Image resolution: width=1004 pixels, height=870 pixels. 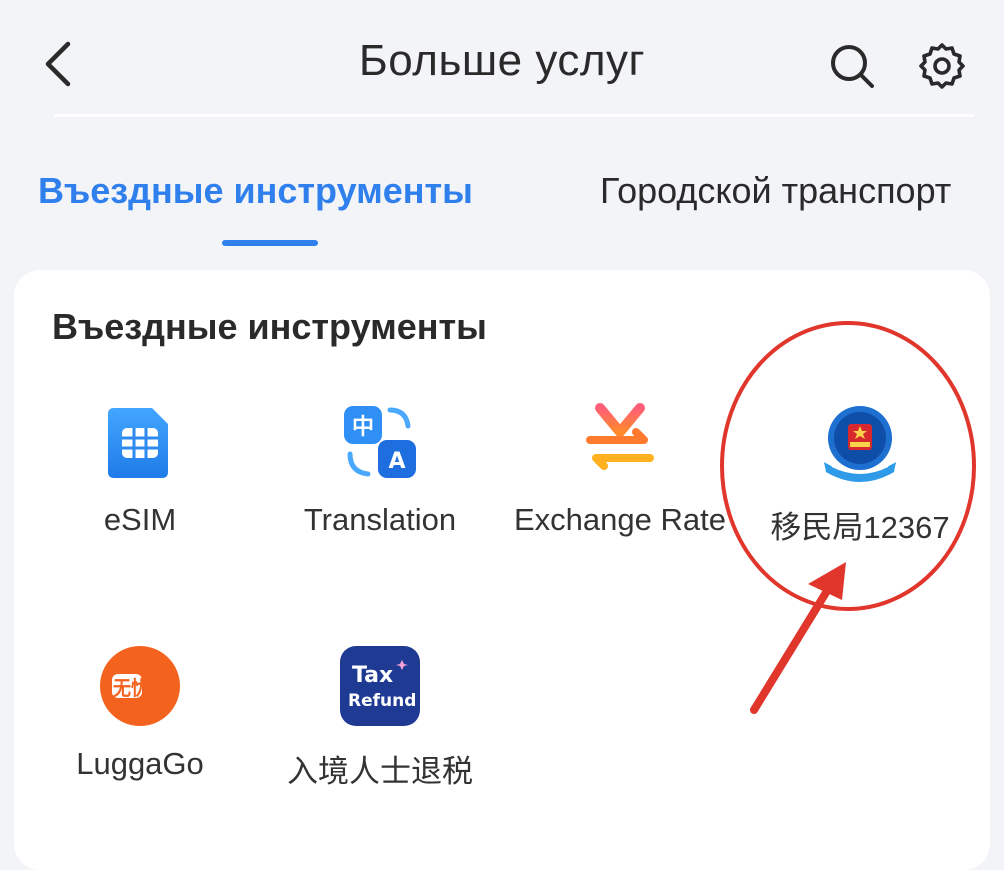 I want to click on tax-refund-logo-line-1: Tax, so click(x=372, y=675).